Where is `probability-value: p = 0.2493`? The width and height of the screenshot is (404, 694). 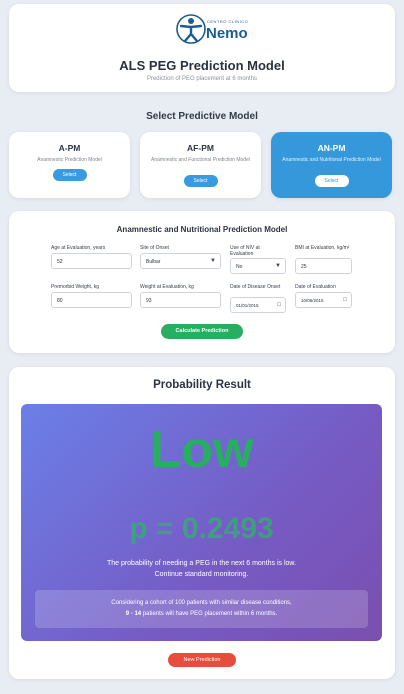
probability-value: p = 0.2493 is located at coordinates (201, 528).